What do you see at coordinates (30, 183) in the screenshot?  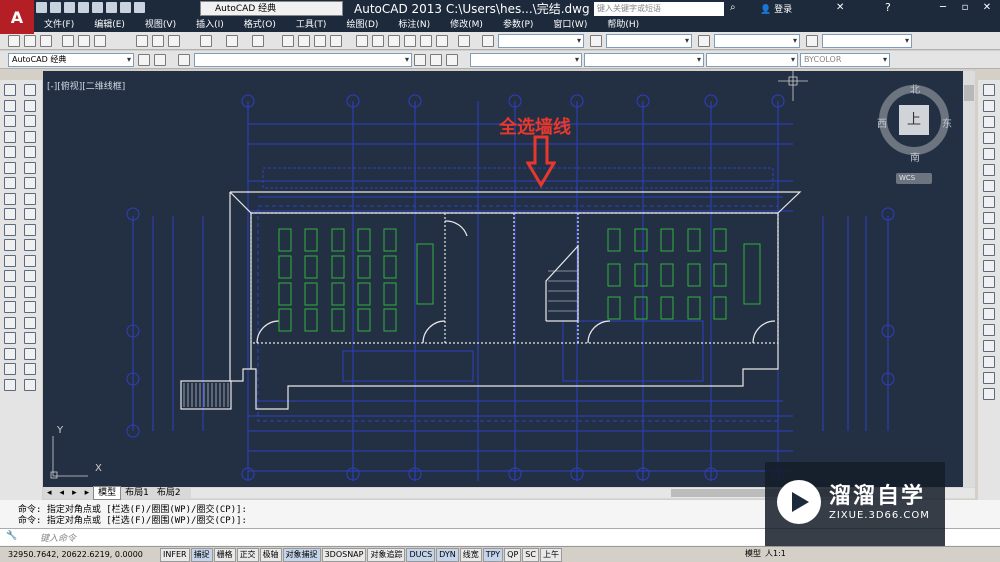 I see `rotate-icon` at bounding box center [30, 183].